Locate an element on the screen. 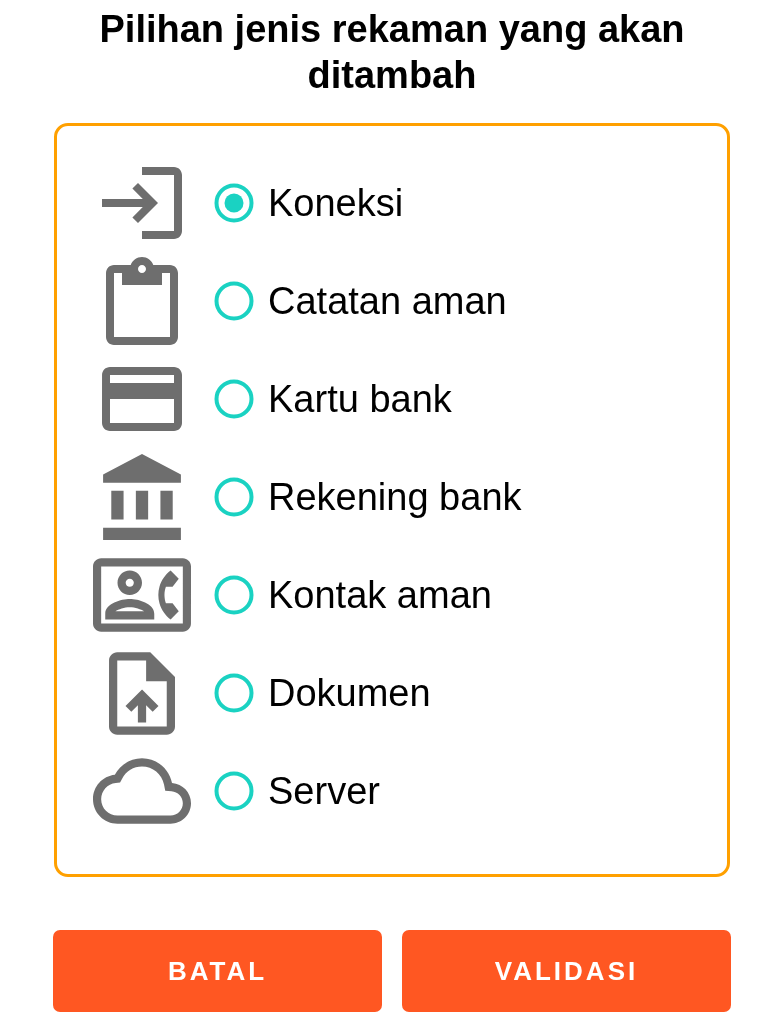 This screenshot has height=1024, width=784. option-label: Kontak aman is located at coordinates (380, 595).